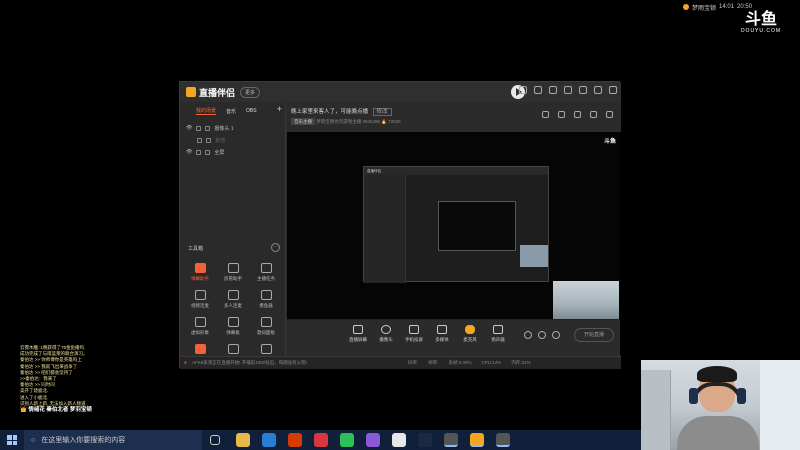 The image size is (800, 450). Describe the element at coordinates (373, 440) in the screenshot. I see `visual-studio-icon` at that location.